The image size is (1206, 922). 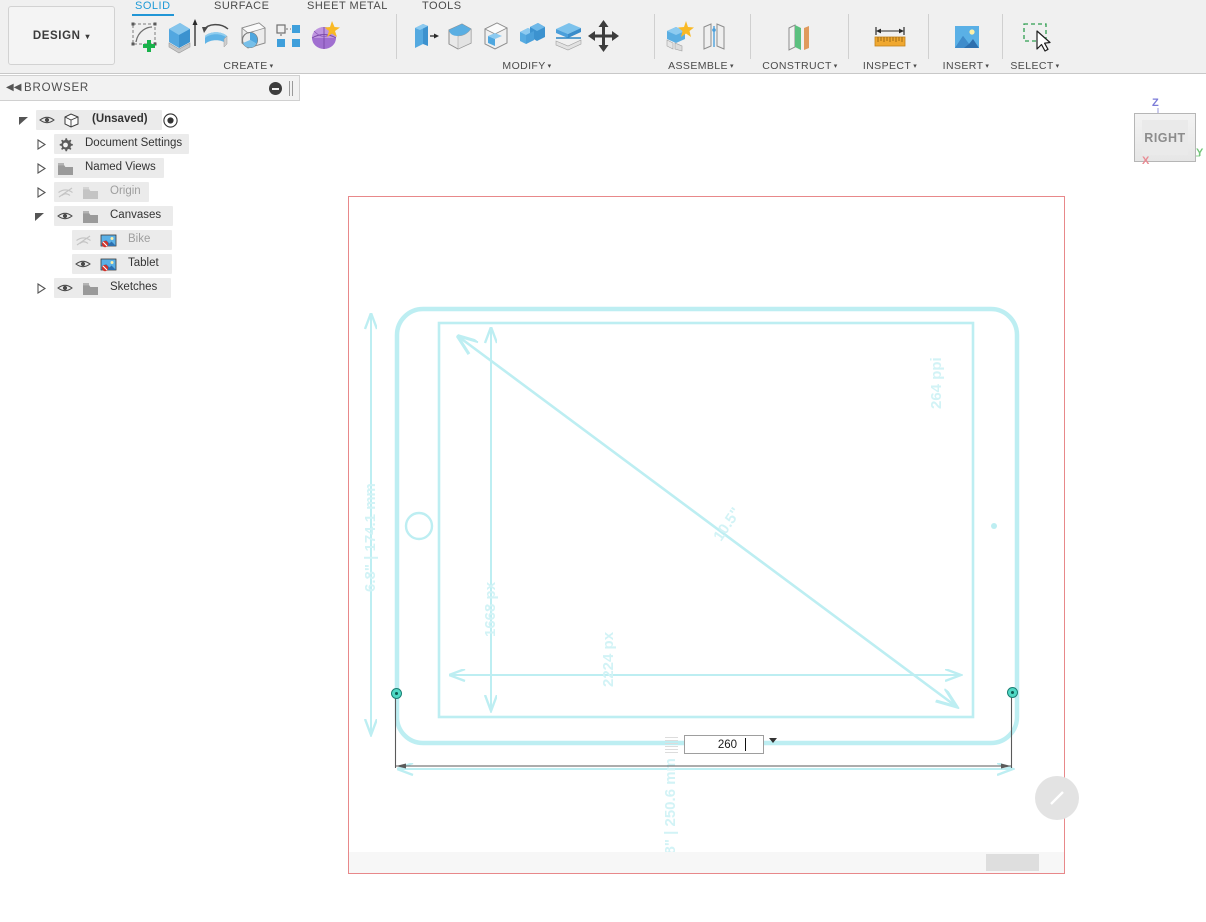 What do you see at coordinates (532, 36) in the screenshot?
I see `combine-icon` at bounding box center [532, 36].